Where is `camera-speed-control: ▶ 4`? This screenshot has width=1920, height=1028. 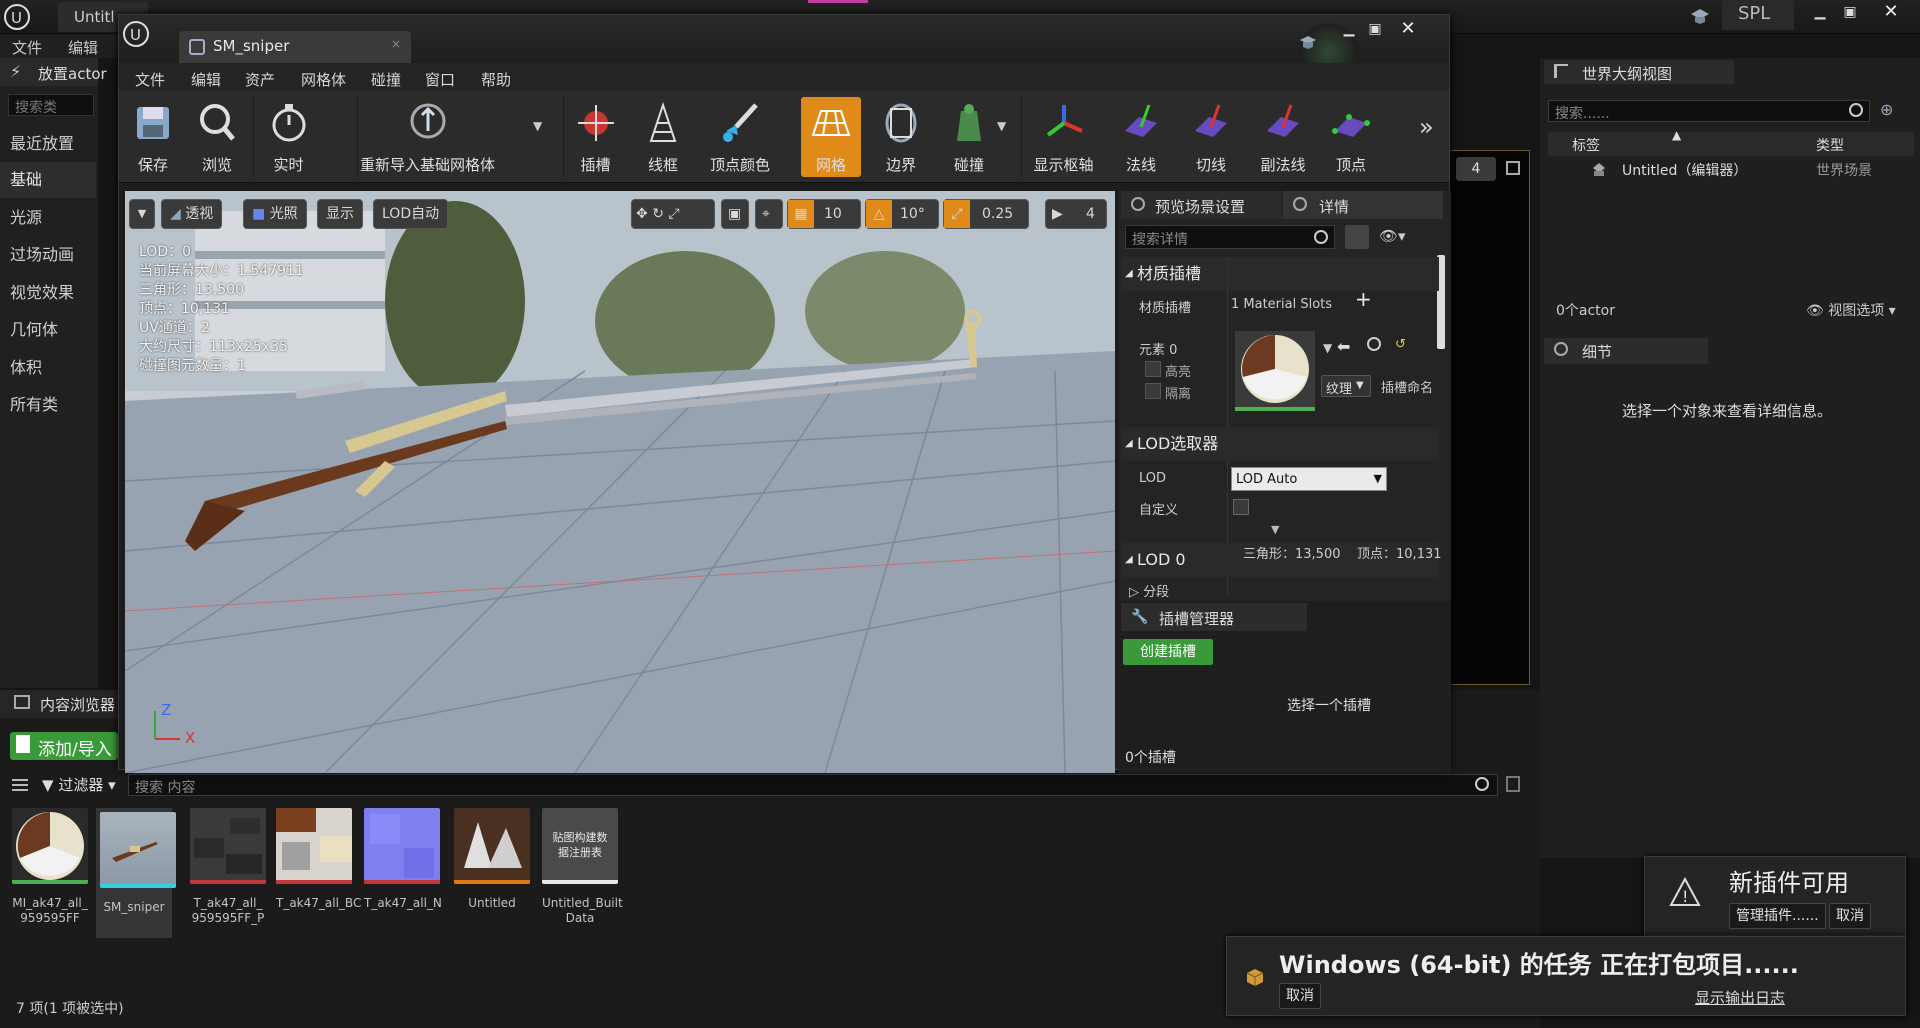 camera-speed-control: ▶ 4 is located at coordinates (1076, 214).